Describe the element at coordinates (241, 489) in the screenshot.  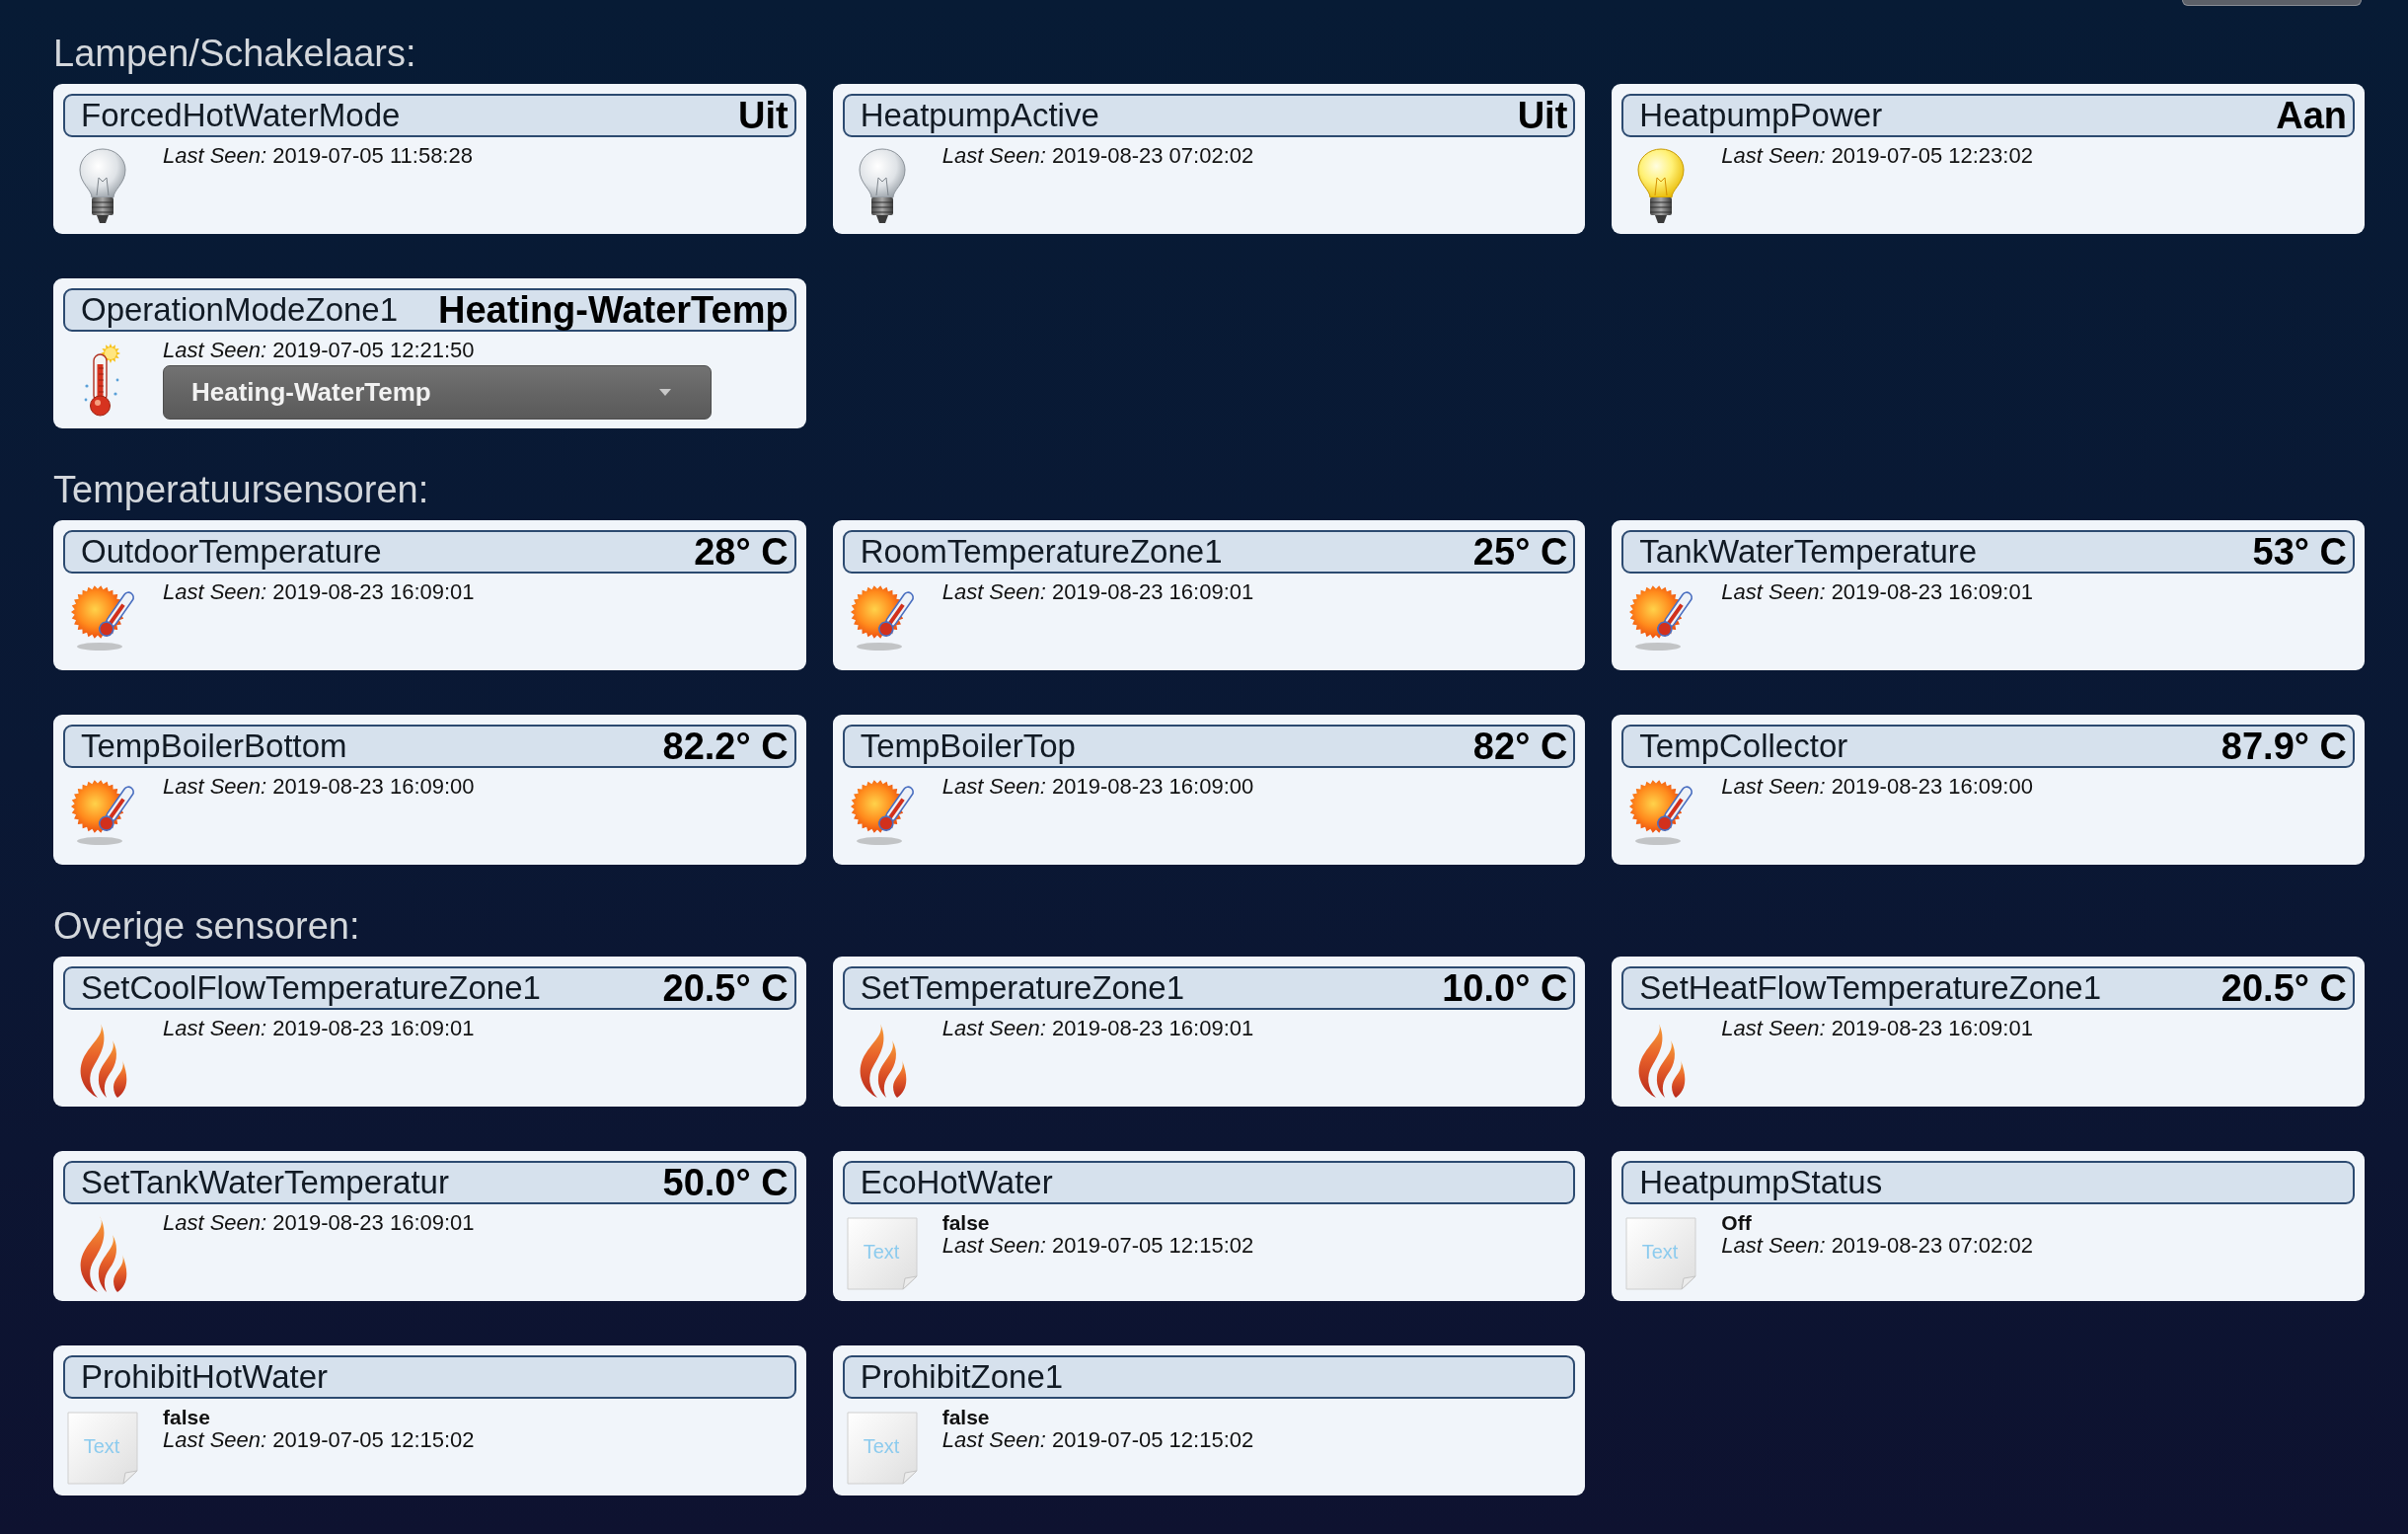
I see `section-title: Temperatuursensoren:` at that location.